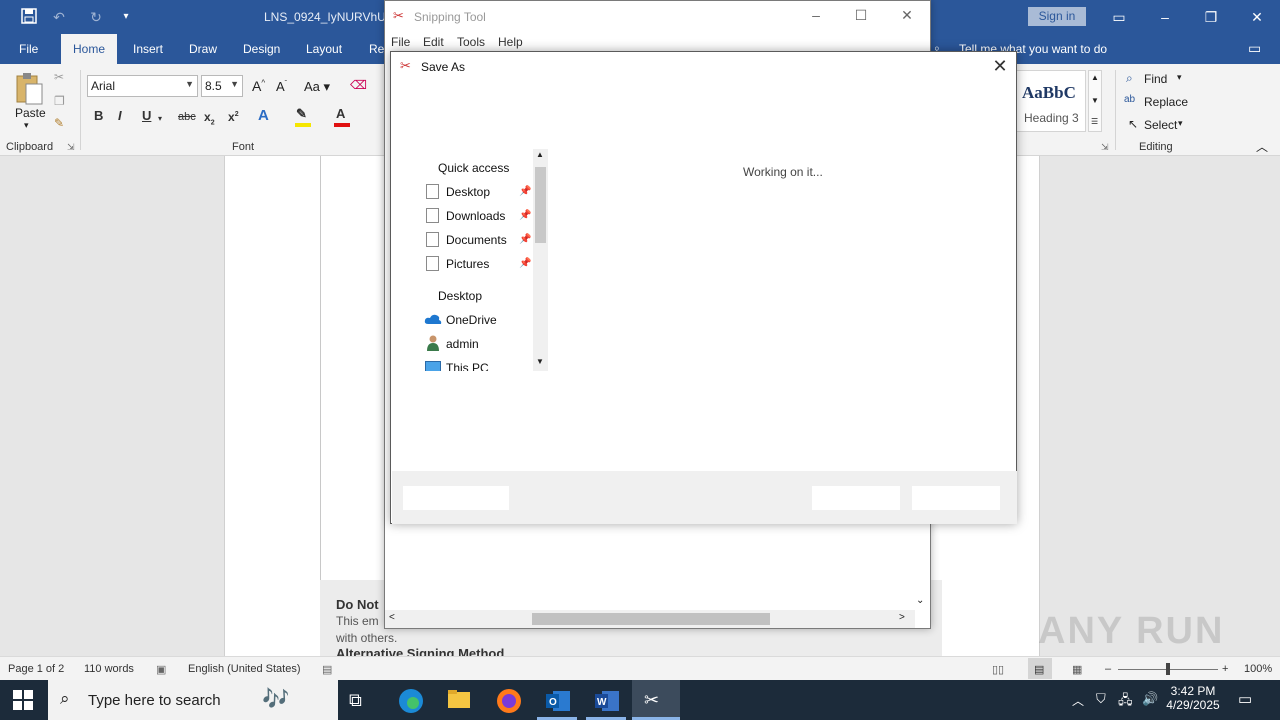  What do you see at coordinates (59, 101) in the screenshot?
I see `copy-icon: ❐` at bounding box center [59, 101].